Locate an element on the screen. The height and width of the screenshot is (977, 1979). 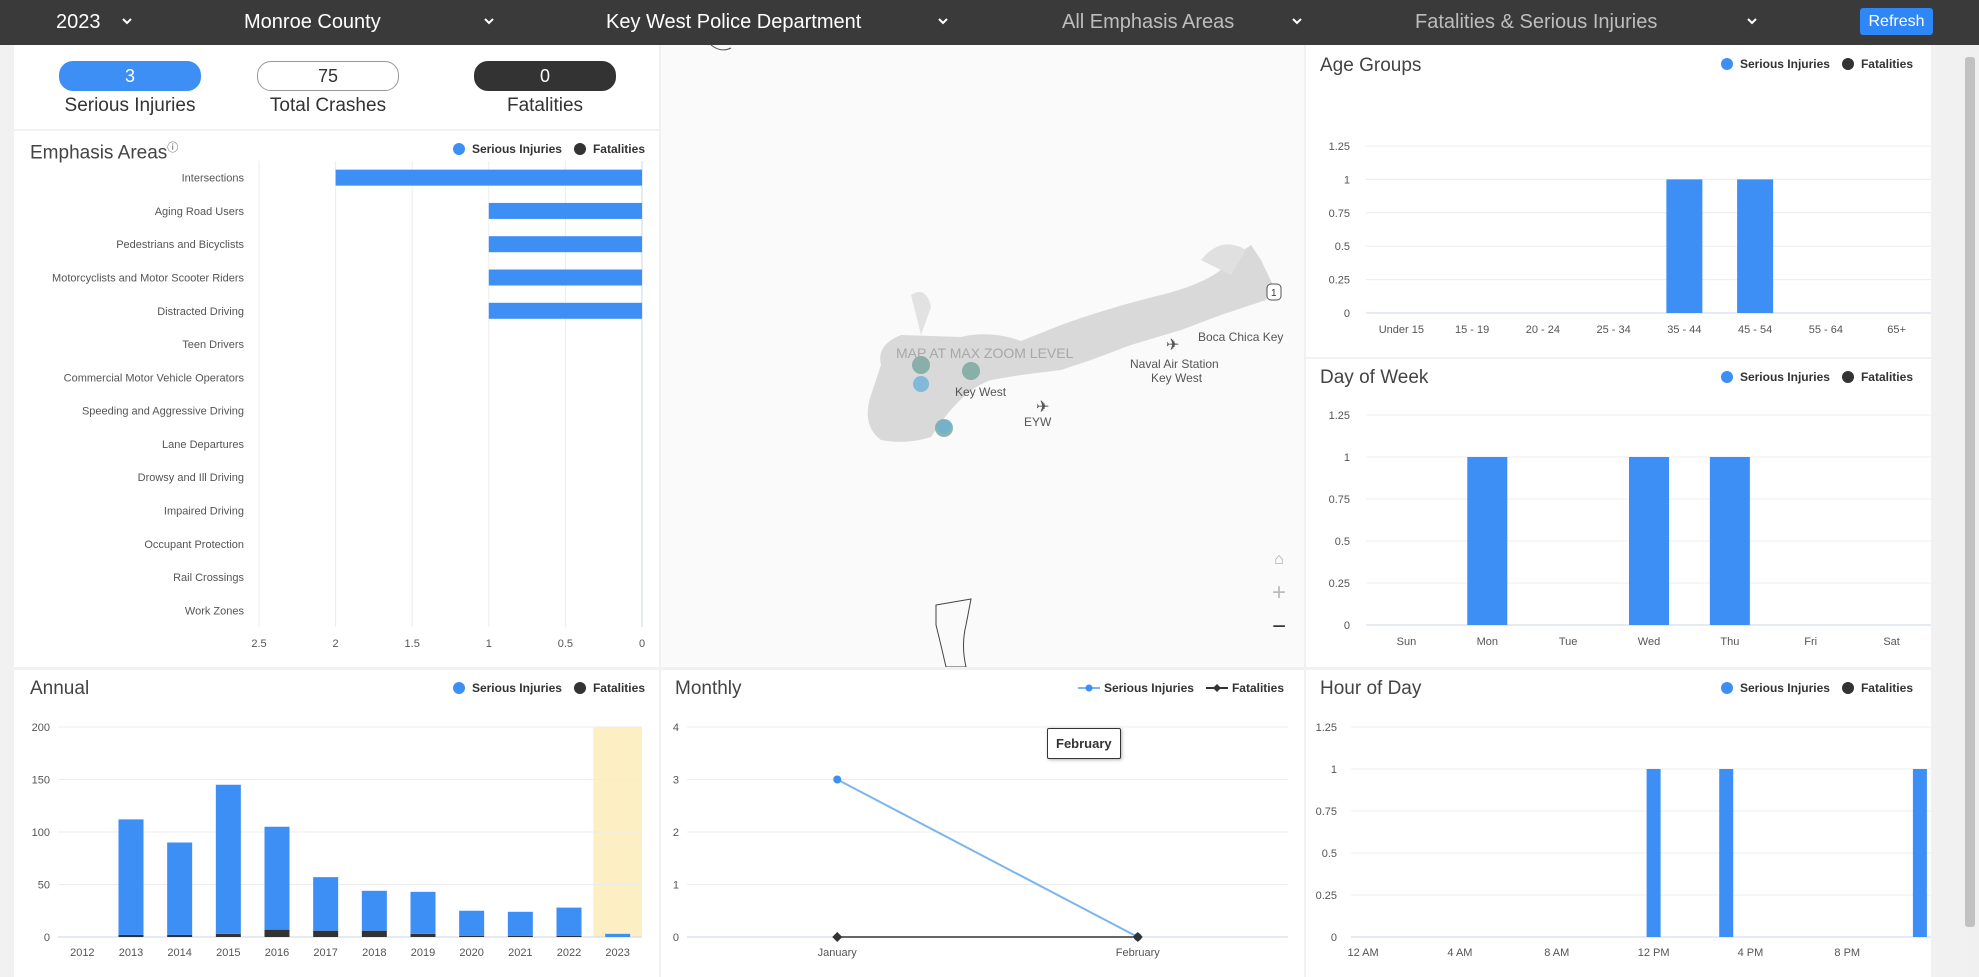
county-dropdown: Monroe County is located at coordinates (374, 22).